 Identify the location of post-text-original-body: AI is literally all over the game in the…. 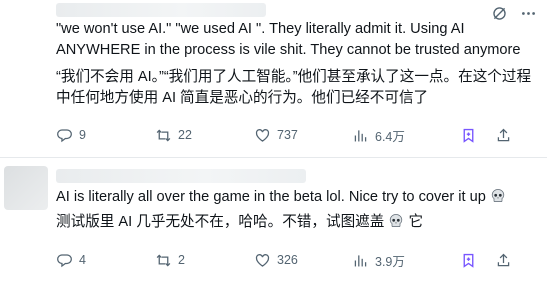
(271, 197).